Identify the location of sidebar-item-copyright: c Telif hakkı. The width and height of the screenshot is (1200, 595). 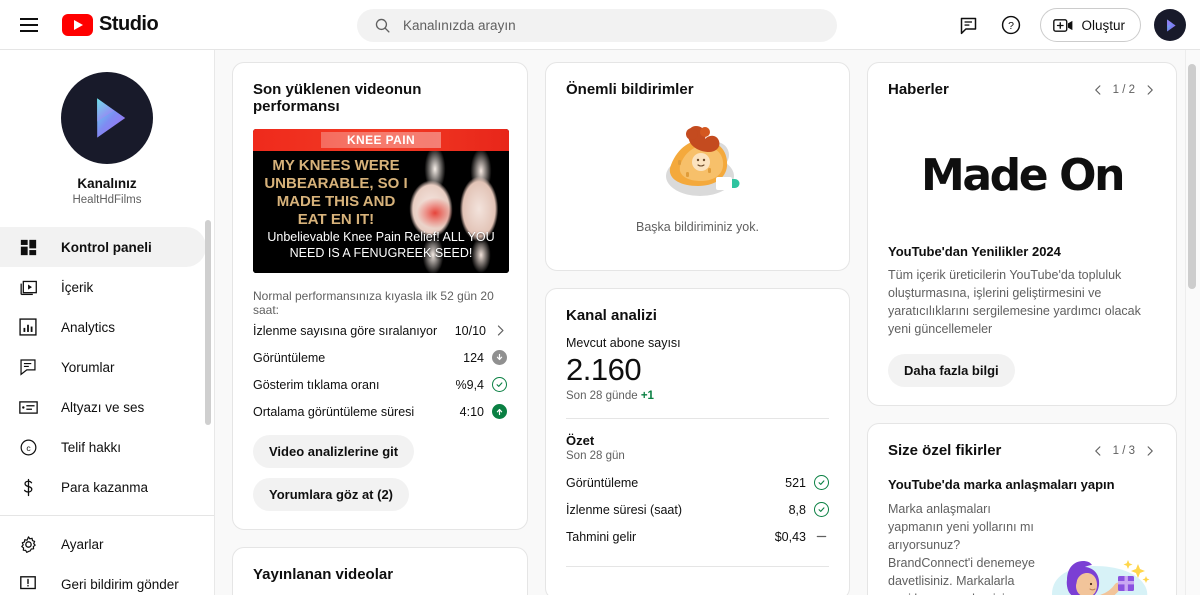
(103, 447).